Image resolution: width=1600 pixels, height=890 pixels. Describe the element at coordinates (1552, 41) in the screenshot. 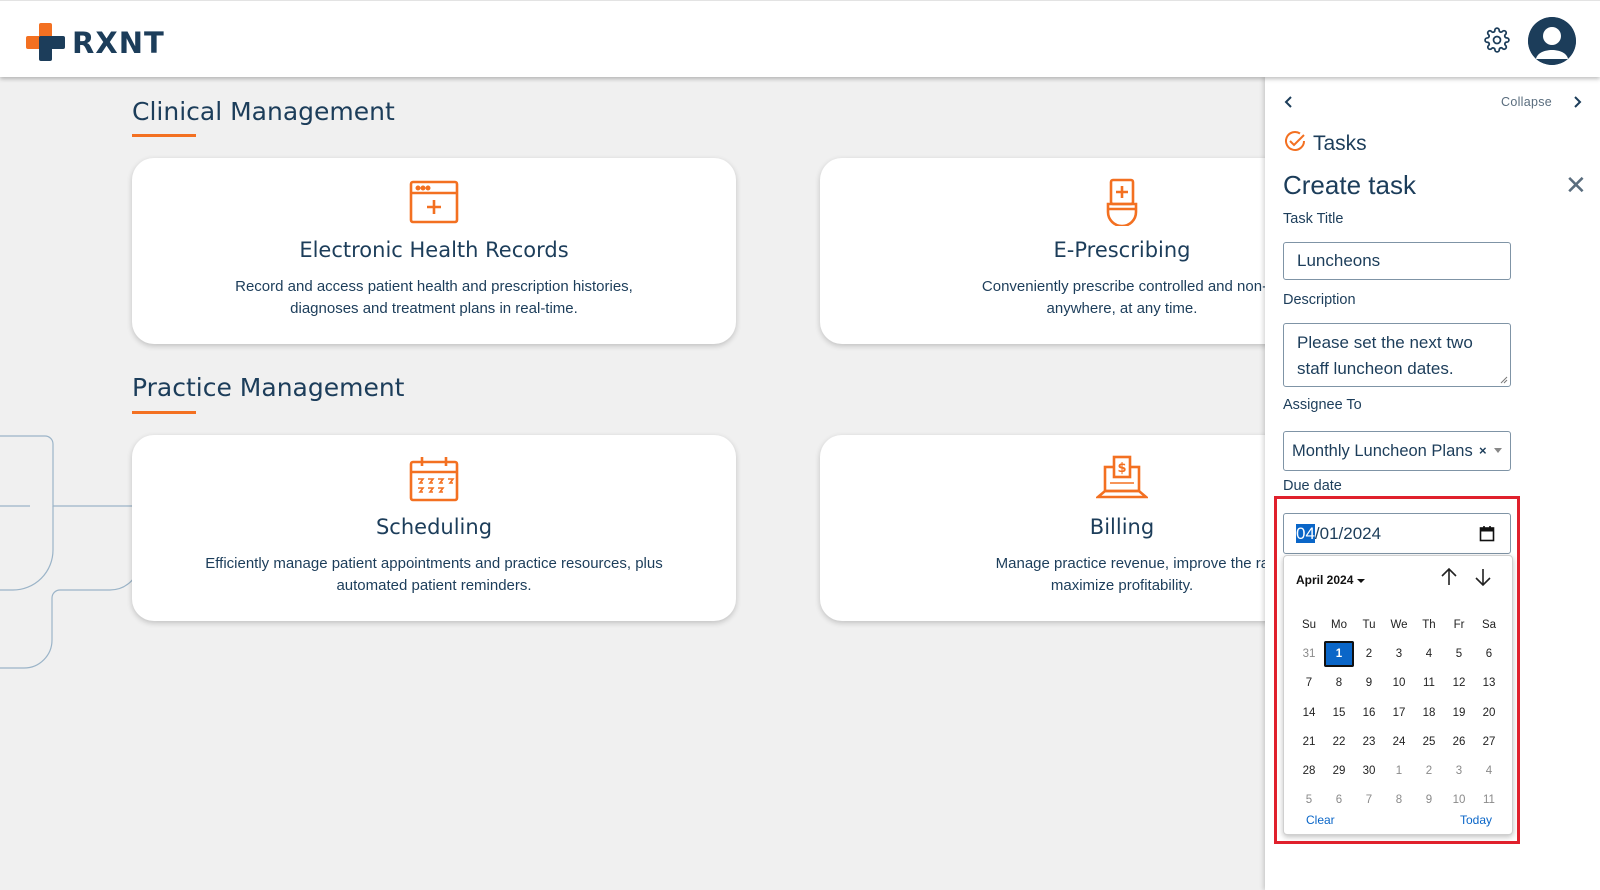

I see `user-avatar-icon` at that location.